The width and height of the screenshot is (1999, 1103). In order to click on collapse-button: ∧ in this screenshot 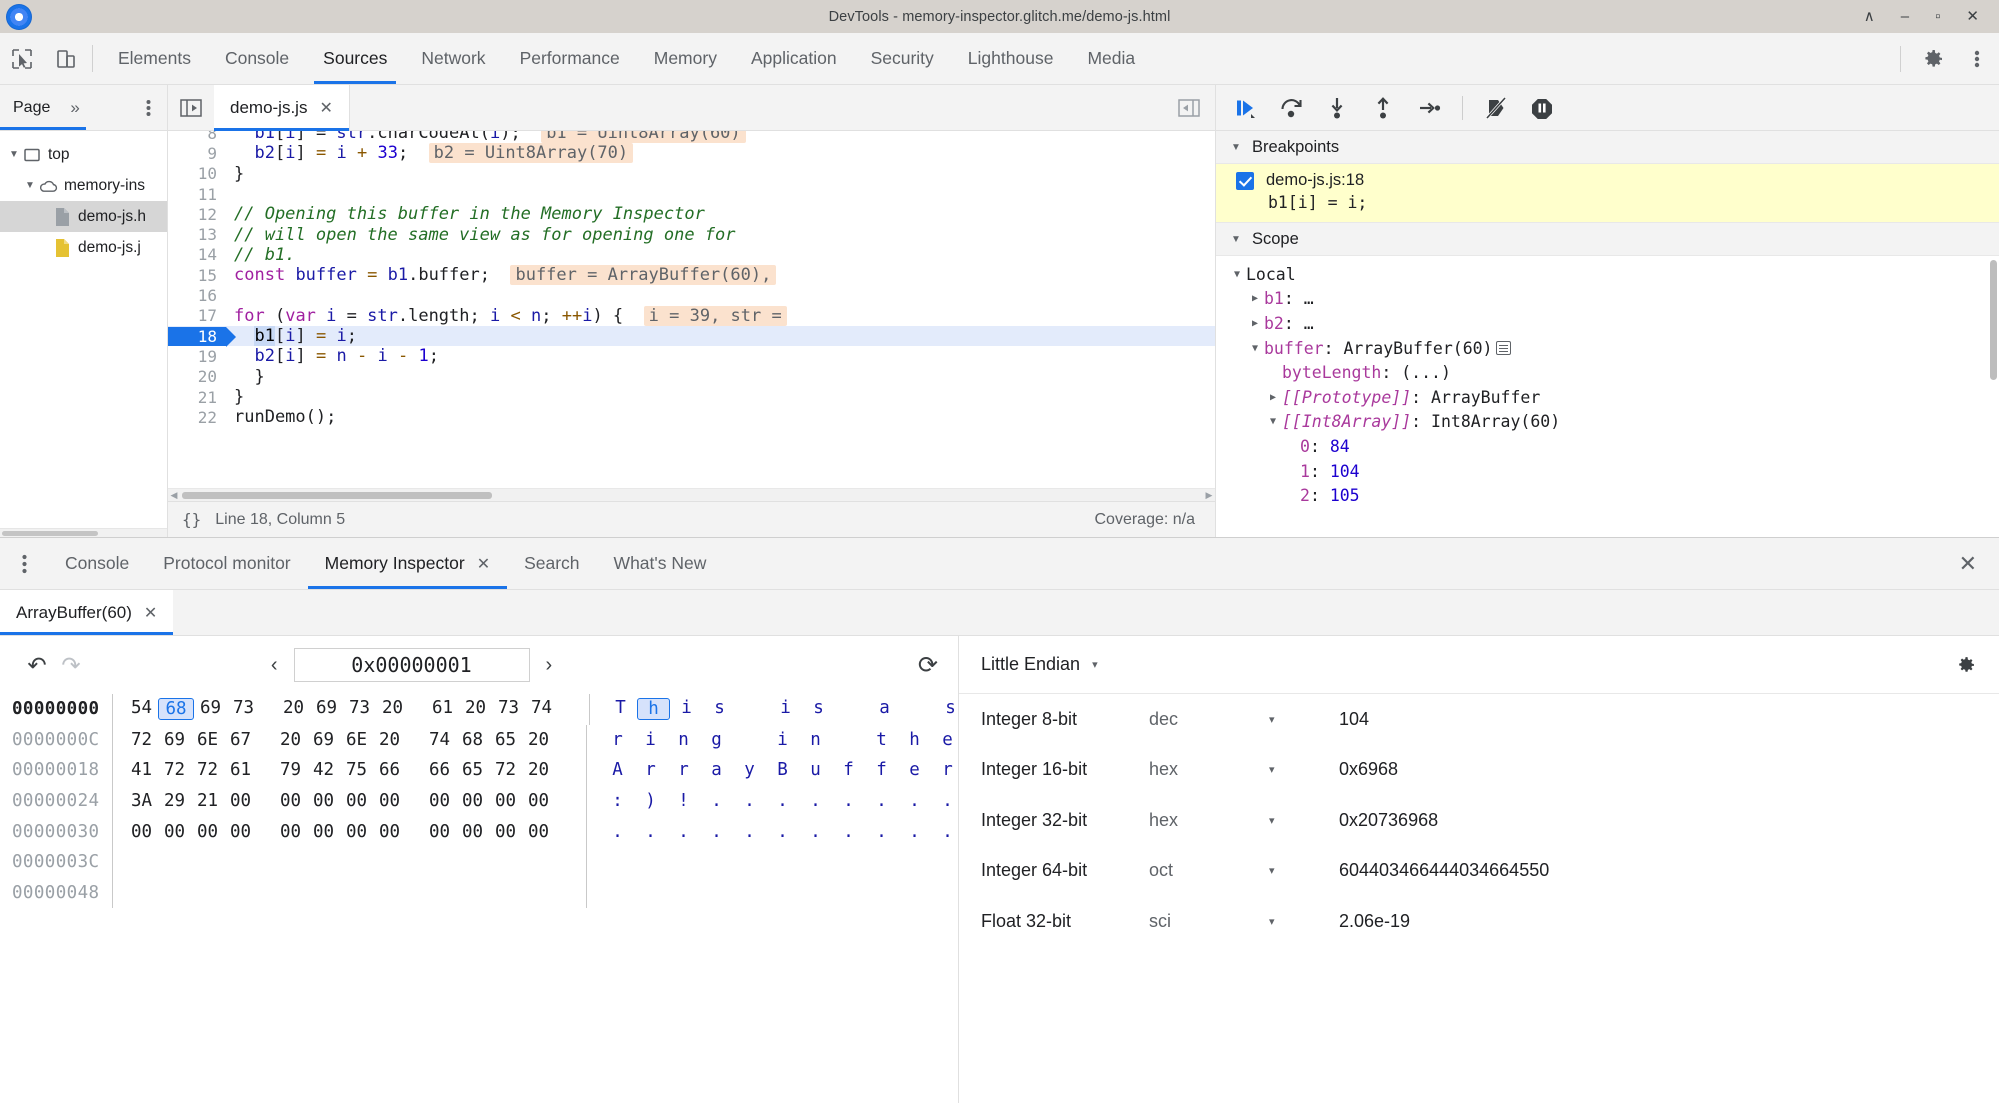, I will do `click(1869, 16)`.